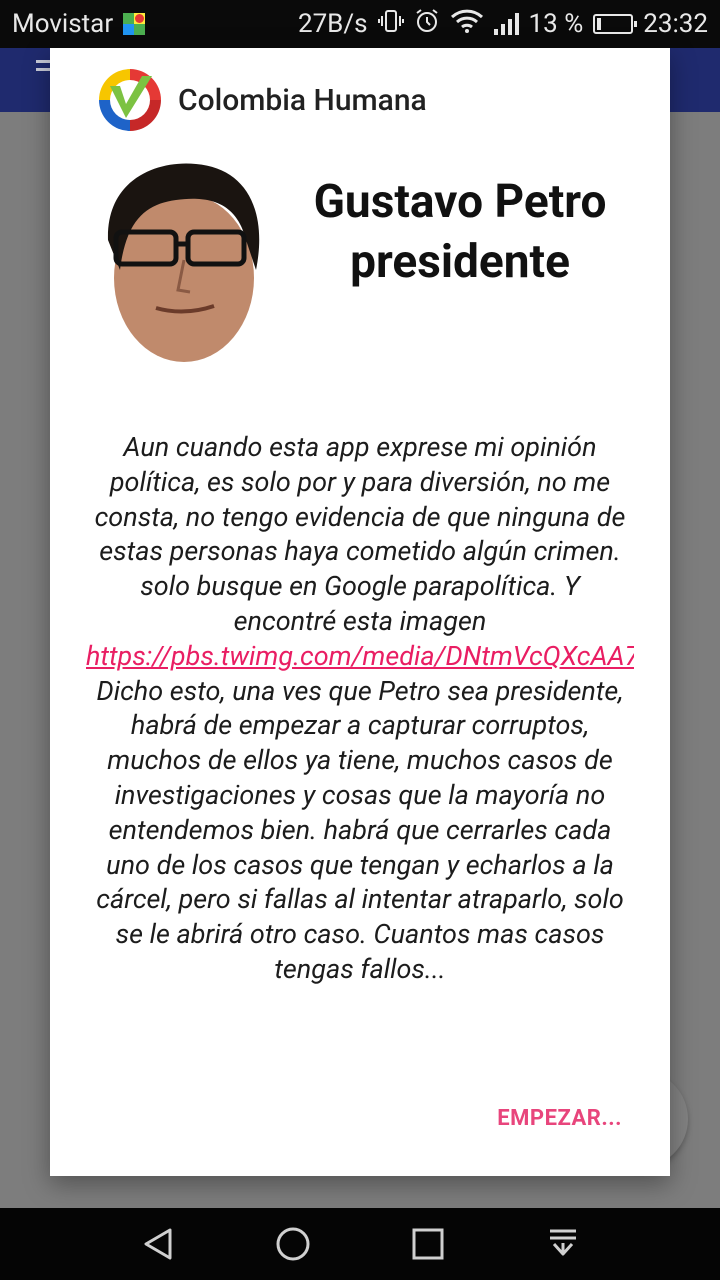 The width and height of the screenshot is (720, 1280). I want to click on status-bar: Movistar 27B/s 13 % 23:32, so click(360, 24).